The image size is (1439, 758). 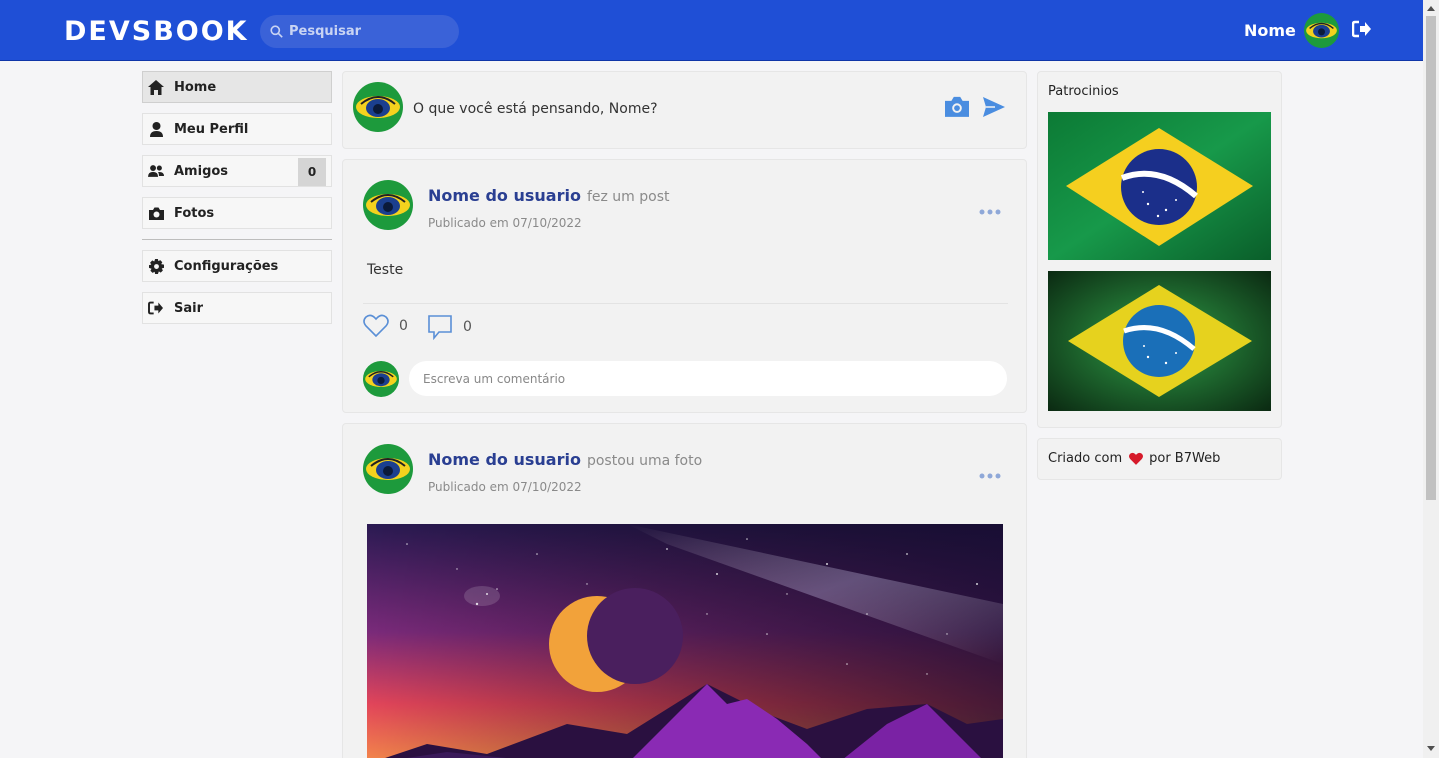 I want to click on menu-item-label: Meu Perfil, so click(x=211, y=129).